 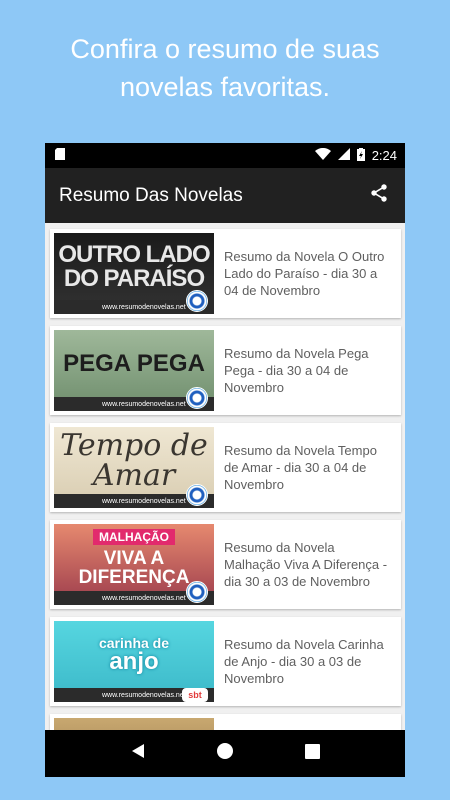 What do you see at coordinates (322, 155) in the screenshot?
I see `wifi-icon` at bounding box center [322, 155].